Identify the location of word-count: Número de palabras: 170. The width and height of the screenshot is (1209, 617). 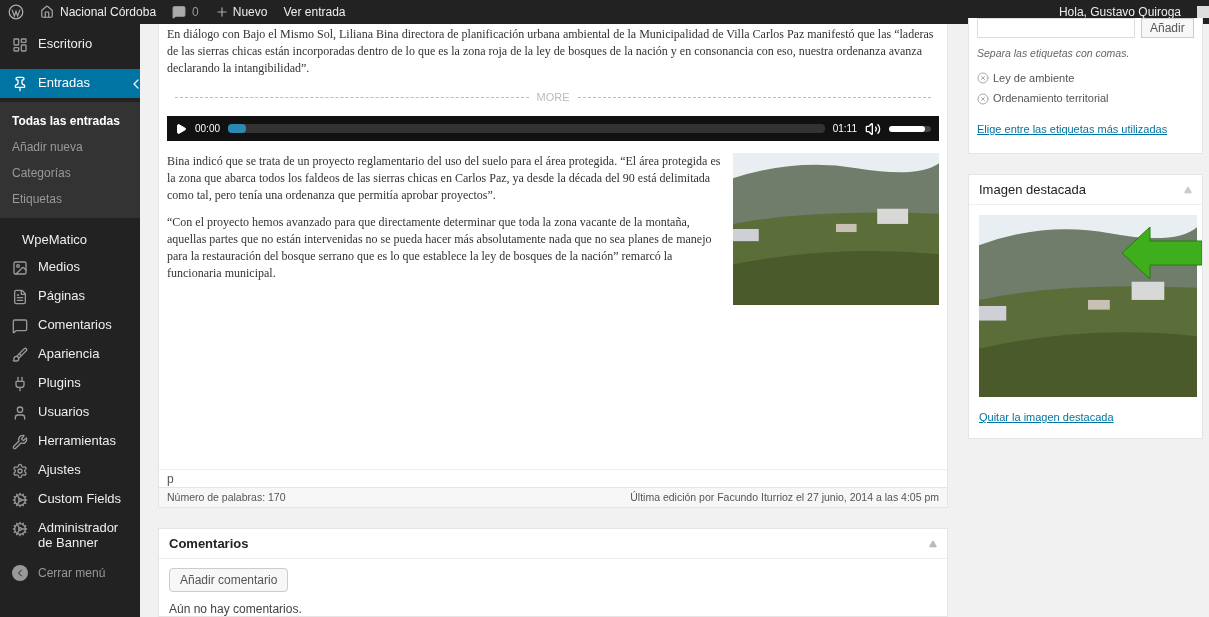
(226, 497).